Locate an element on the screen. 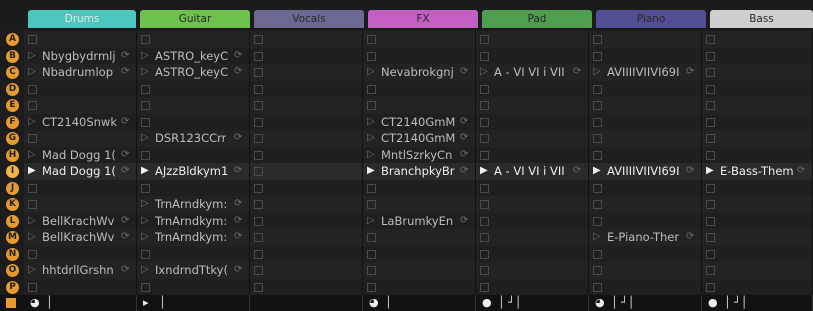  clip-slot-filled: ▶ E-Bass-Them ⟳ is located at coordinates (757, 171).